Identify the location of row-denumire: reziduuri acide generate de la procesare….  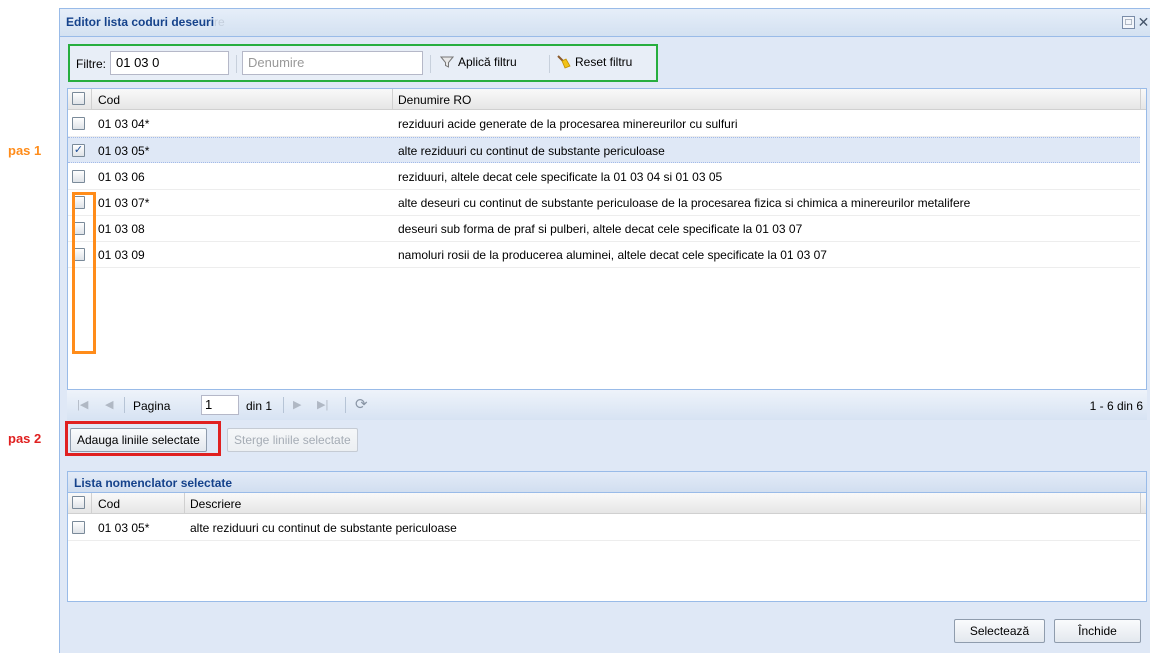
(568, 124).